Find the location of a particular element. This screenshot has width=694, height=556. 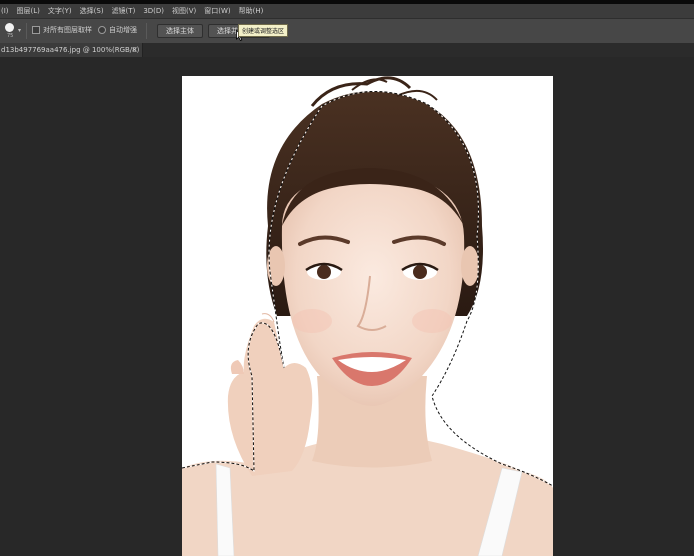

sample-all-layers-checkbox is located at coordinates (36, 30).